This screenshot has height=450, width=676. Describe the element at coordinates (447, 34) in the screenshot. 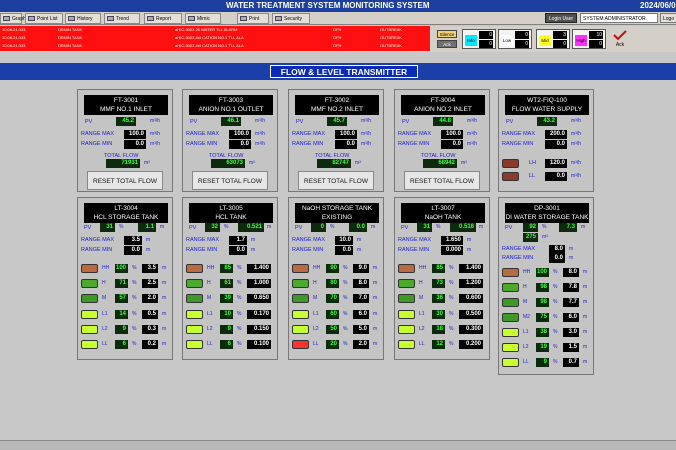

I see `silence-button: Silence` at that location.